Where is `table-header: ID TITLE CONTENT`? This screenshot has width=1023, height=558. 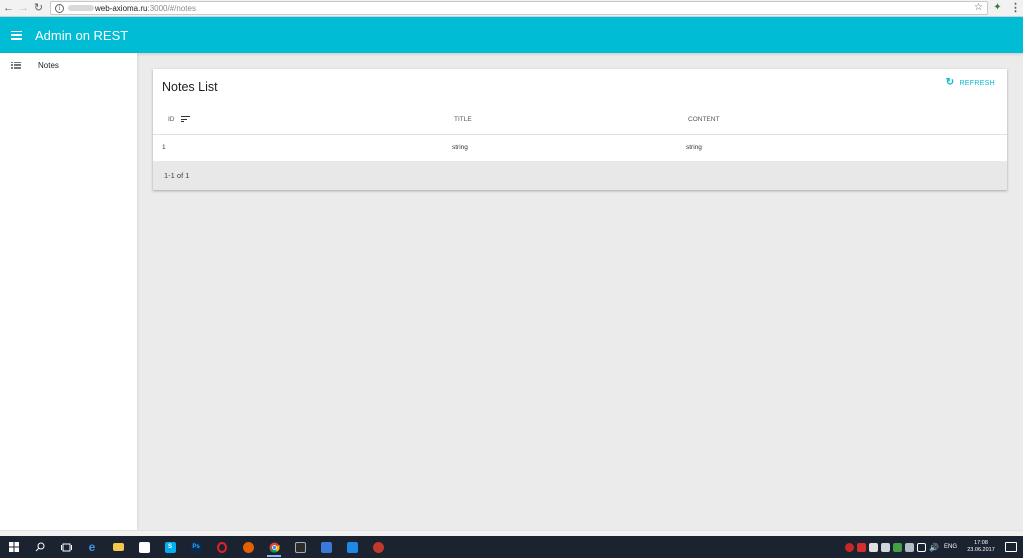
table-header: ID TITLE CONTENT is located at coordinates (580, 123).